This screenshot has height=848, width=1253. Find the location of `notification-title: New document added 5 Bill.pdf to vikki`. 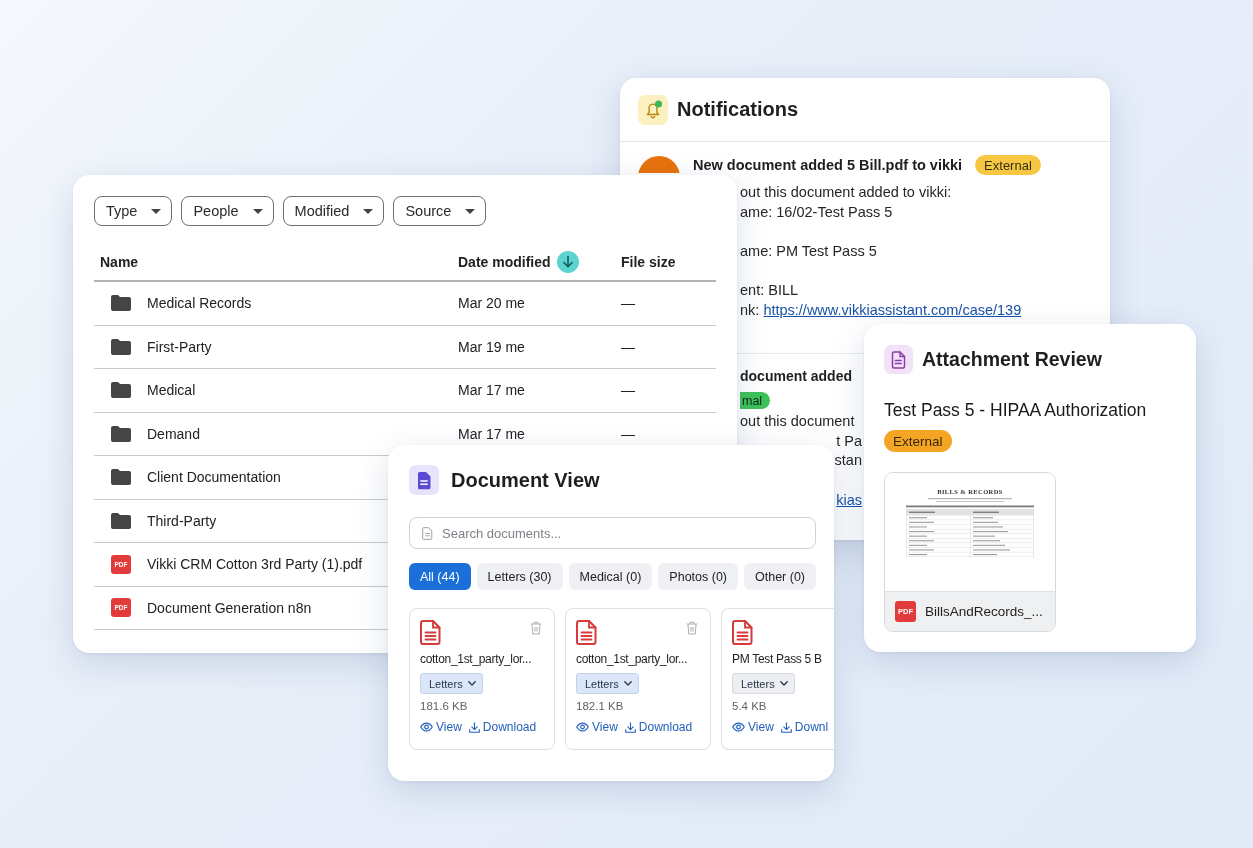

notification-title: New document added 5 Bill.pdf to vikki is located at coordinates (828, 165).